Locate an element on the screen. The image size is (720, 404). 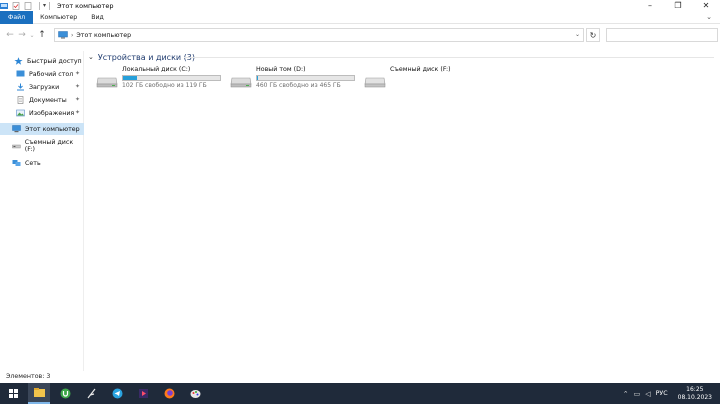
drive-free-space: 102 ГБ свободно из 119 ГБ is located at coordinates (164, 85).